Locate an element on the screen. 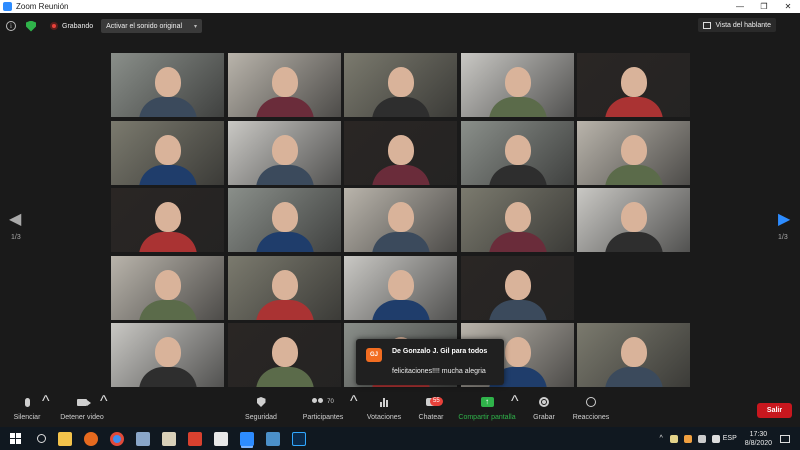 The height and width of the screenshot is (450, 800). search-icon is located at coordinates (41, 438).